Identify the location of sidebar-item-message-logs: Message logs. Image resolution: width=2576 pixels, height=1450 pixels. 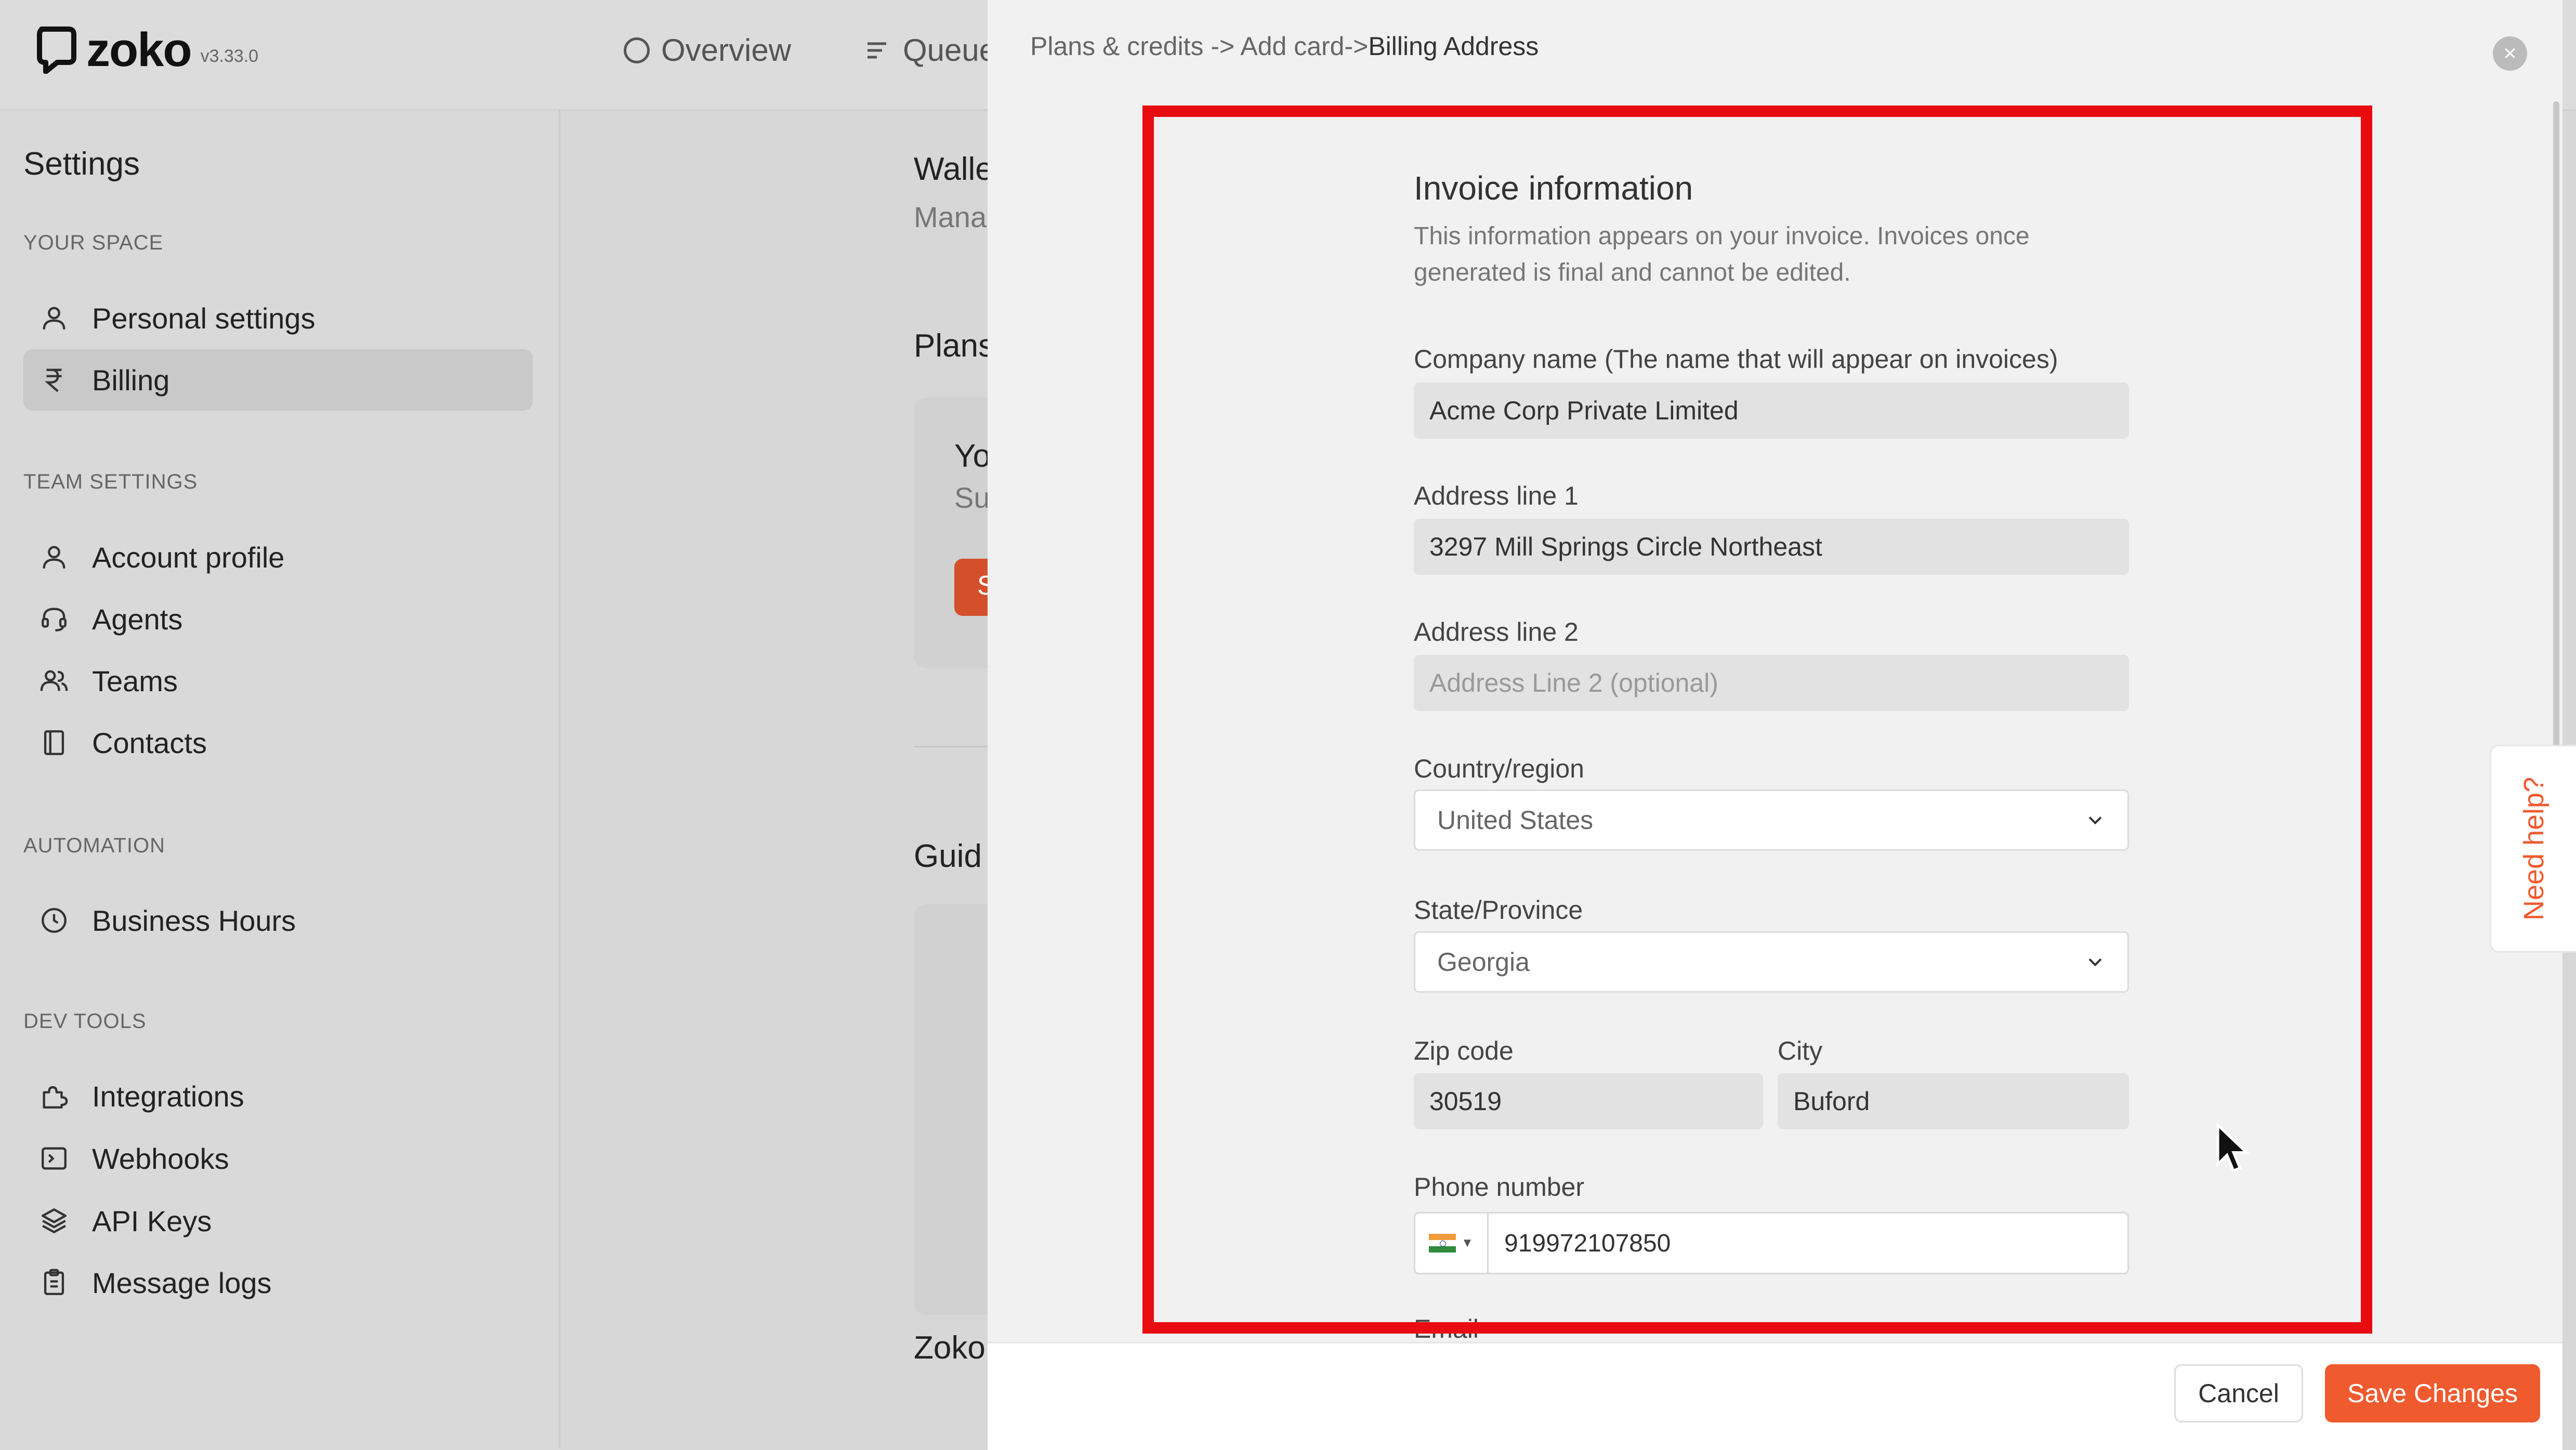
(278, 1282).